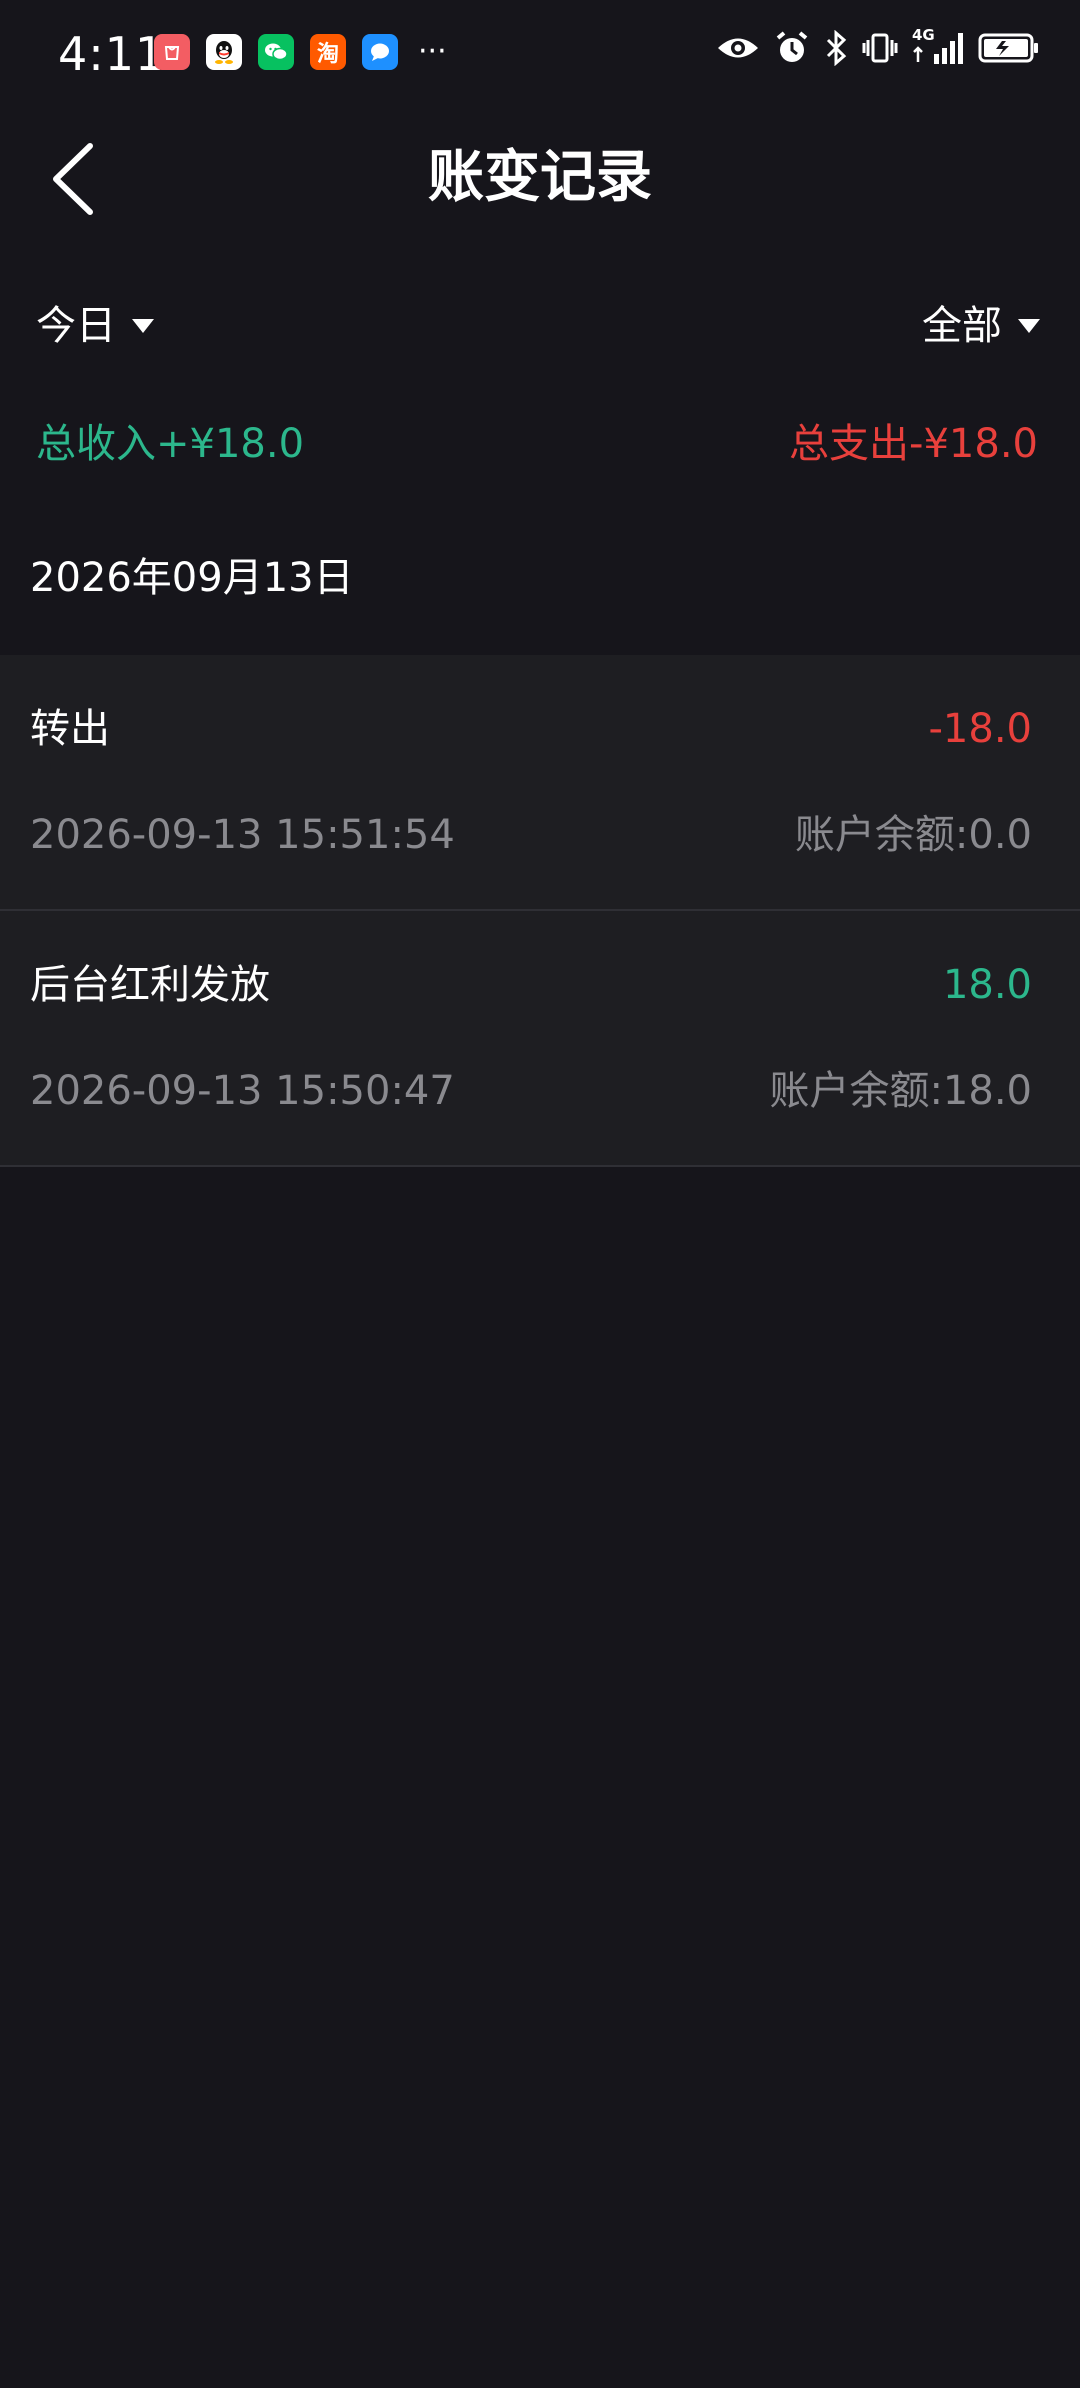  What do you see at coordinates (242, 835) in the screenshot?
I see `transaction-time: 2026-09-13 15:51:54` at bounding box center [242, 835].